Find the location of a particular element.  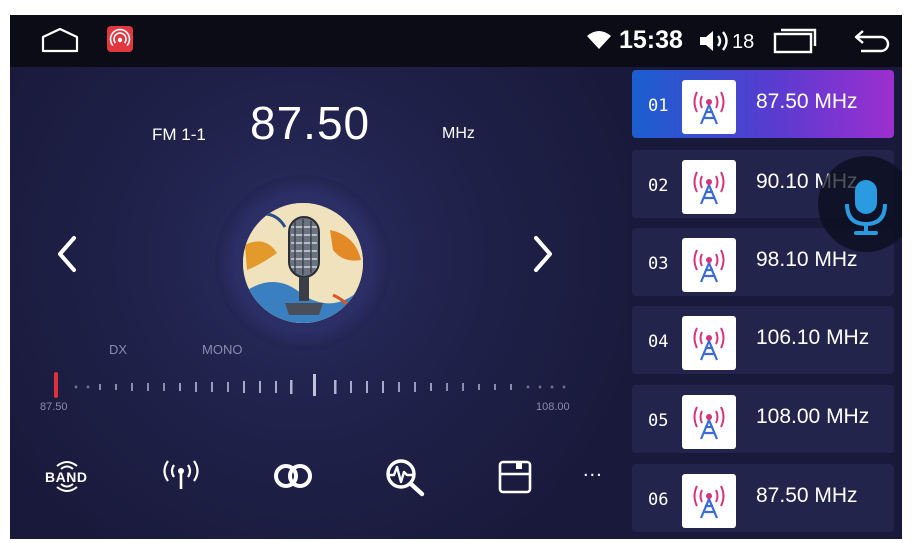

preset-number: 03 is located at coordinates (658, 264).